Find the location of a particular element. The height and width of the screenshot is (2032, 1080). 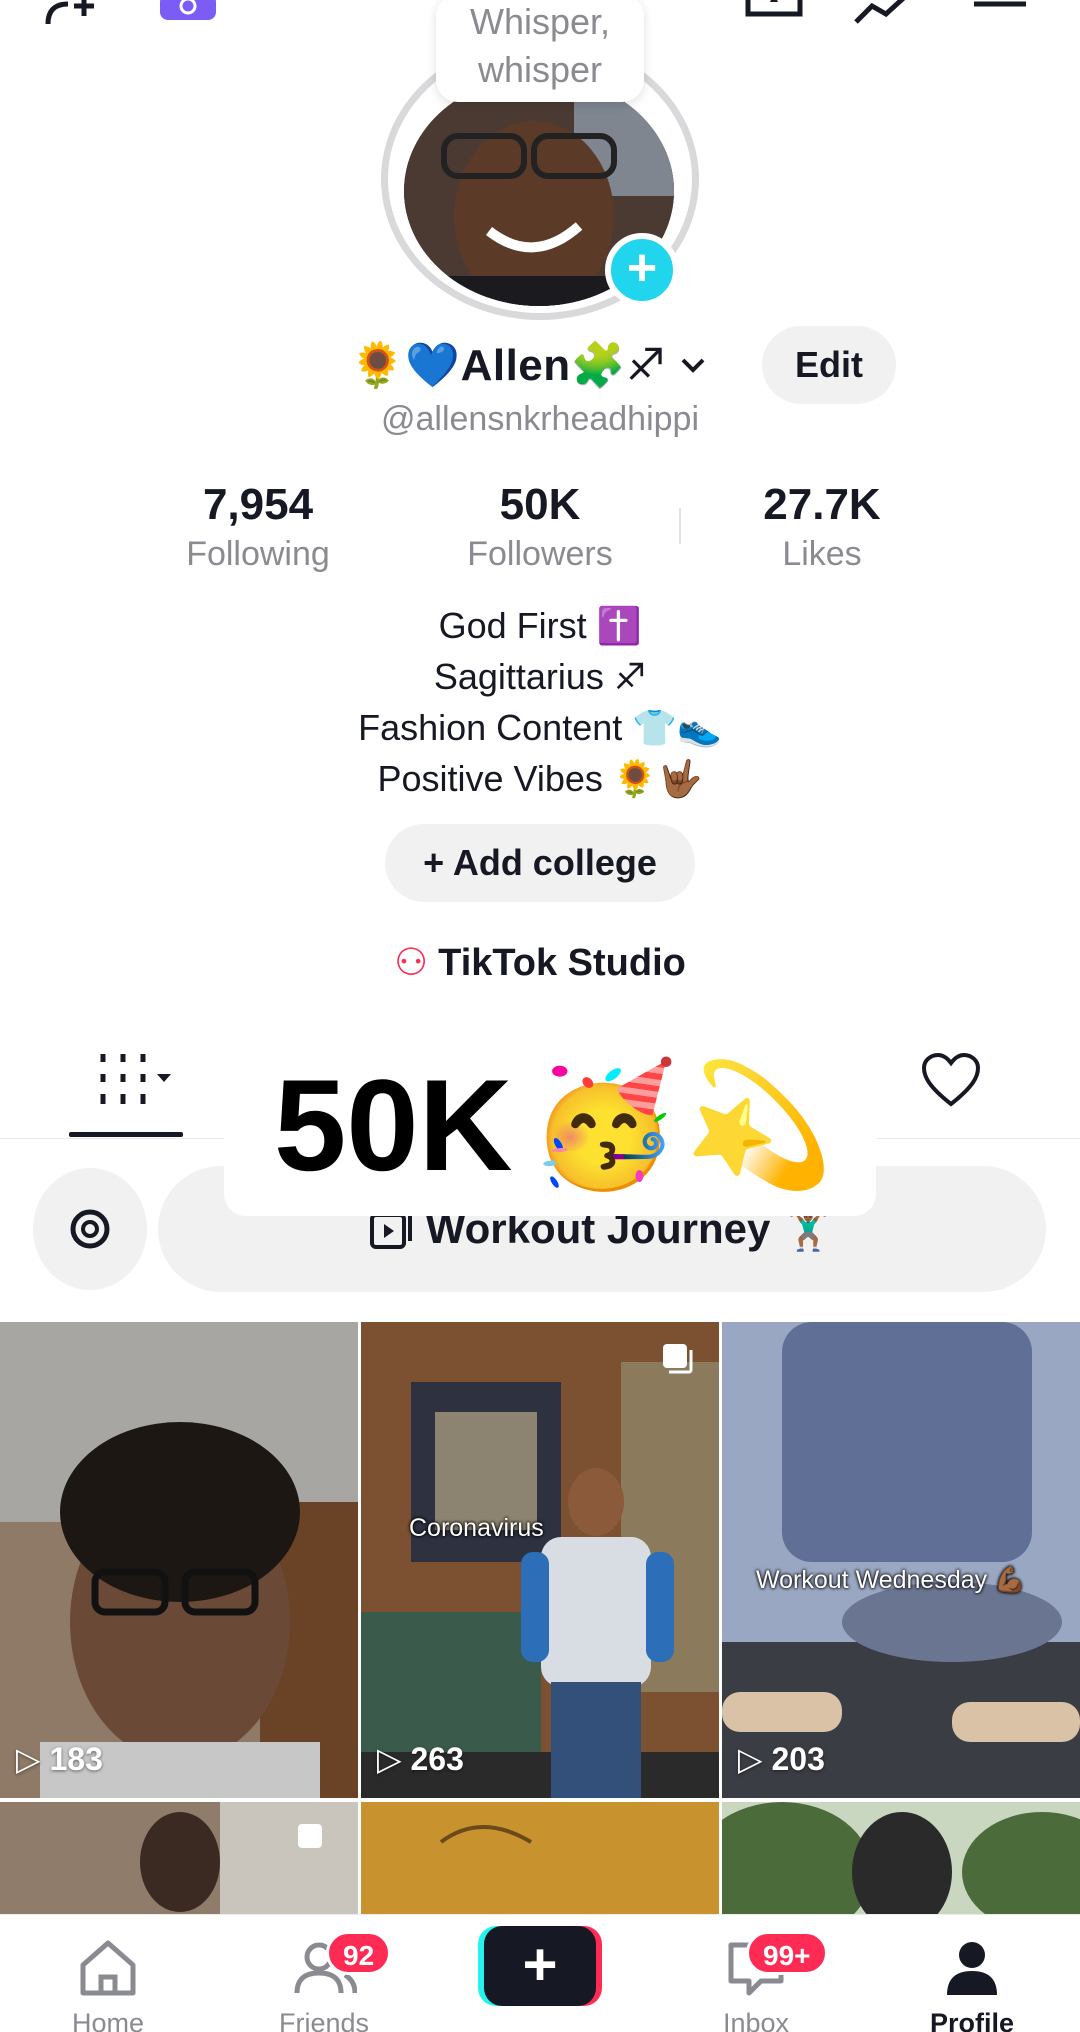

studio-icon: ⚇ is located at coordinates (411, 963).